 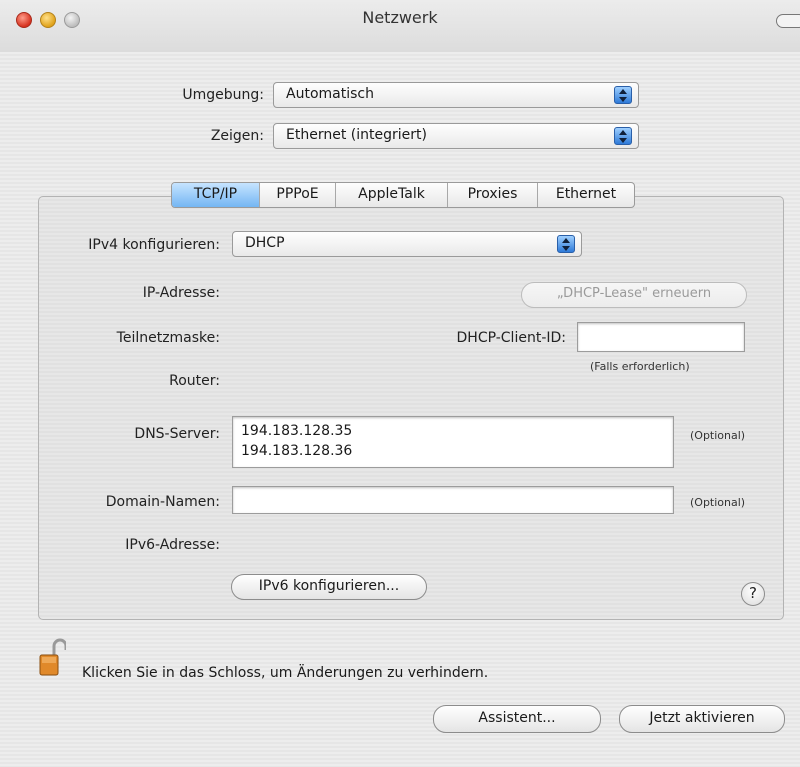 What do you see at coordinates (177, 434) in the screenshot?
I see `dns-server-label: DNS-Server:` at bounding box center [177, 434].